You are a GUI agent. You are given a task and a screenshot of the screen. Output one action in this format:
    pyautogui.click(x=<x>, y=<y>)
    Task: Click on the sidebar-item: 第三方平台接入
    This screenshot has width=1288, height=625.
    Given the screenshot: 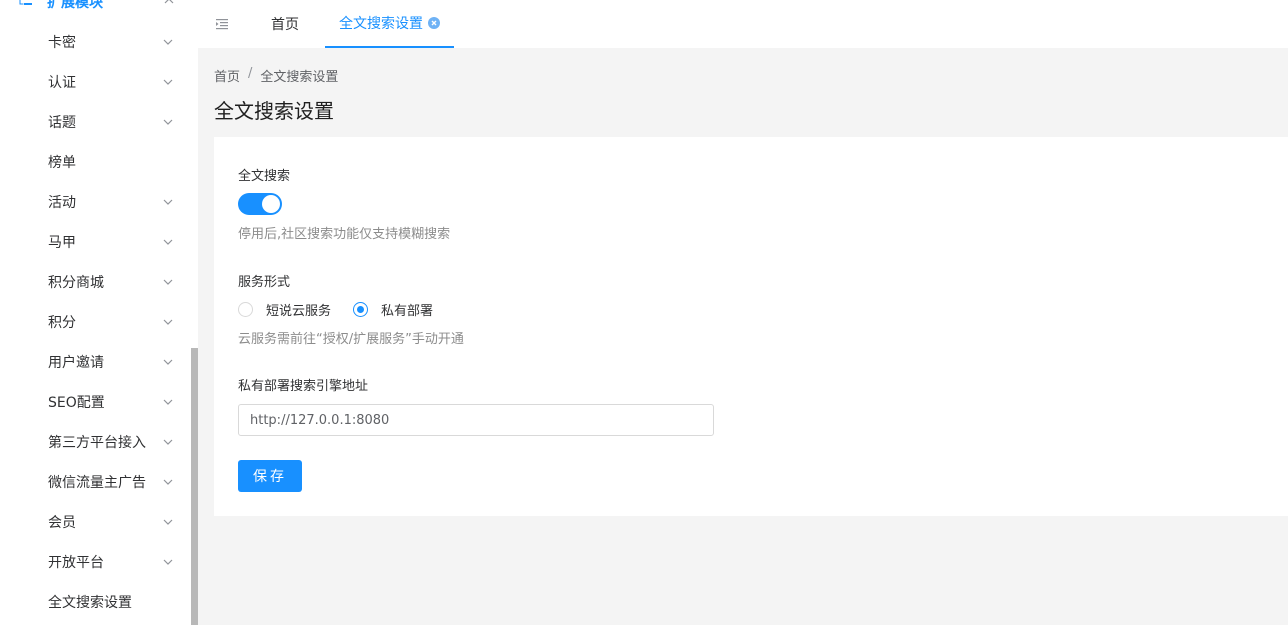 What is the action you would take?
    pyautogui.click(x=95, y=442)
    